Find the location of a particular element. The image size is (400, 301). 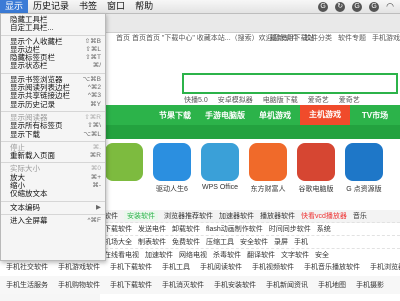

bottom-link: 手机消灭软件 is located at coordinates (183, 285).